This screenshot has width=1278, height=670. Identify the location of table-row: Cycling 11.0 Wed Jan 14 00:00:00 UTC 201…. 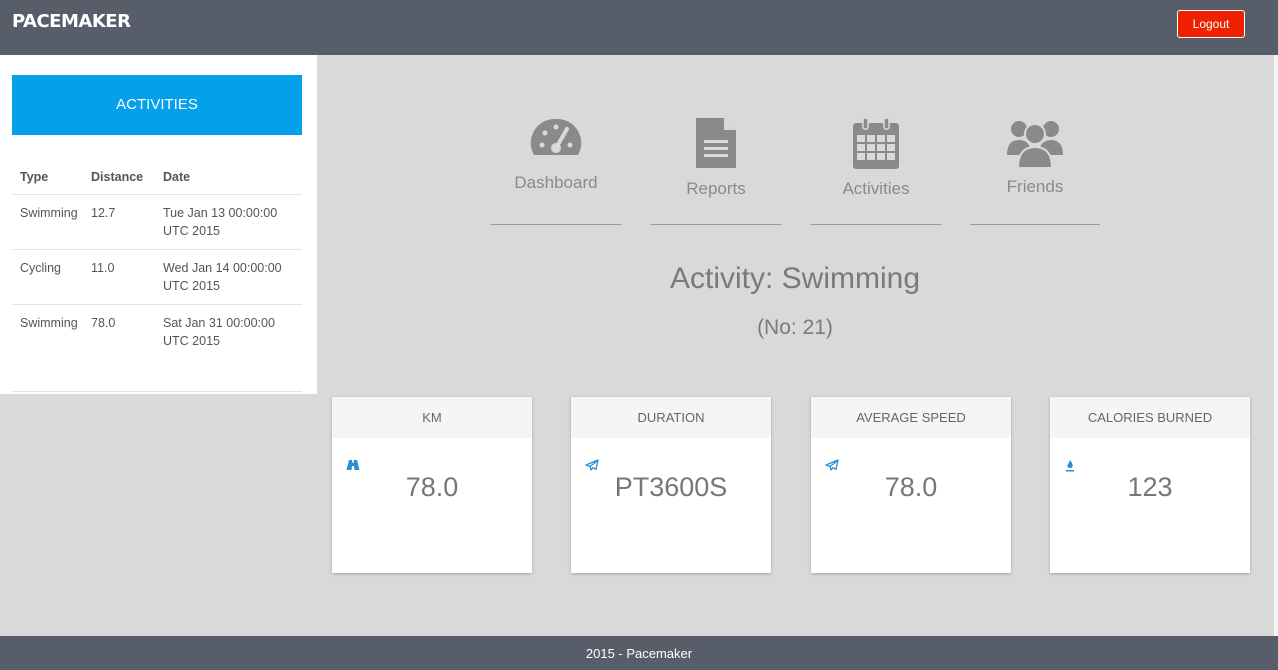
(157, 277).